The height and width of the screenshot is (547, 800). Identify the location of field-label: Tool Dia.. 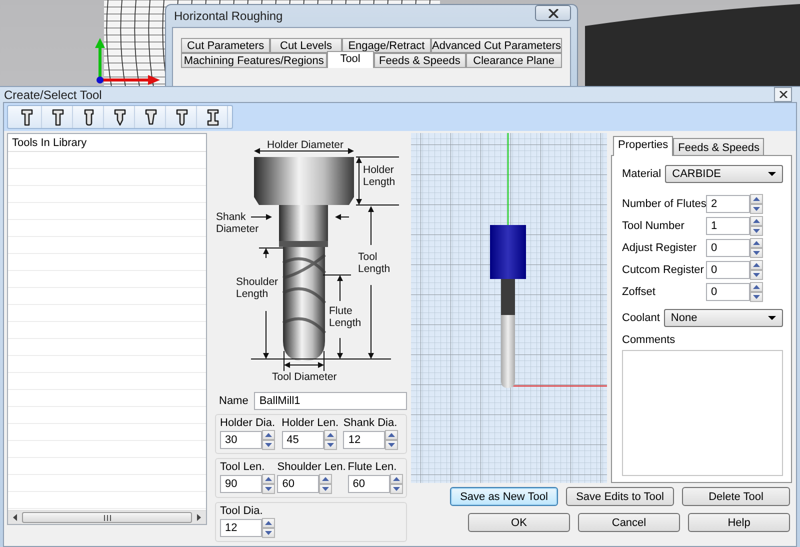
(242, 511).